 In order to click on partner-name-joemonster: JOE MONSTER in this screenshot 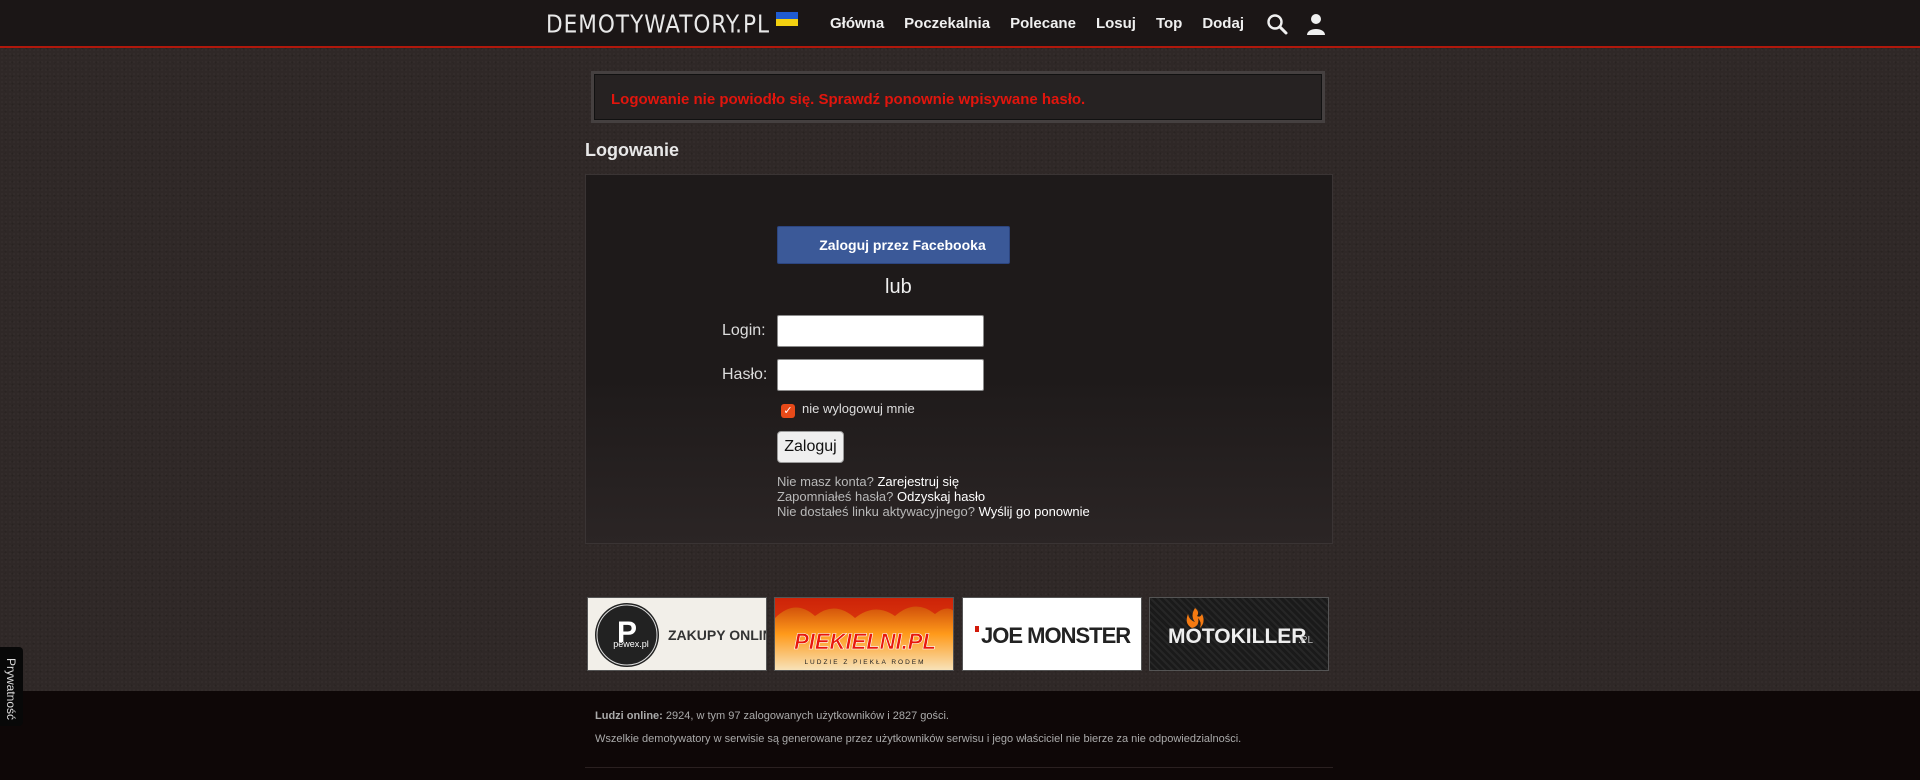, I will do `click(1056, 635)`.